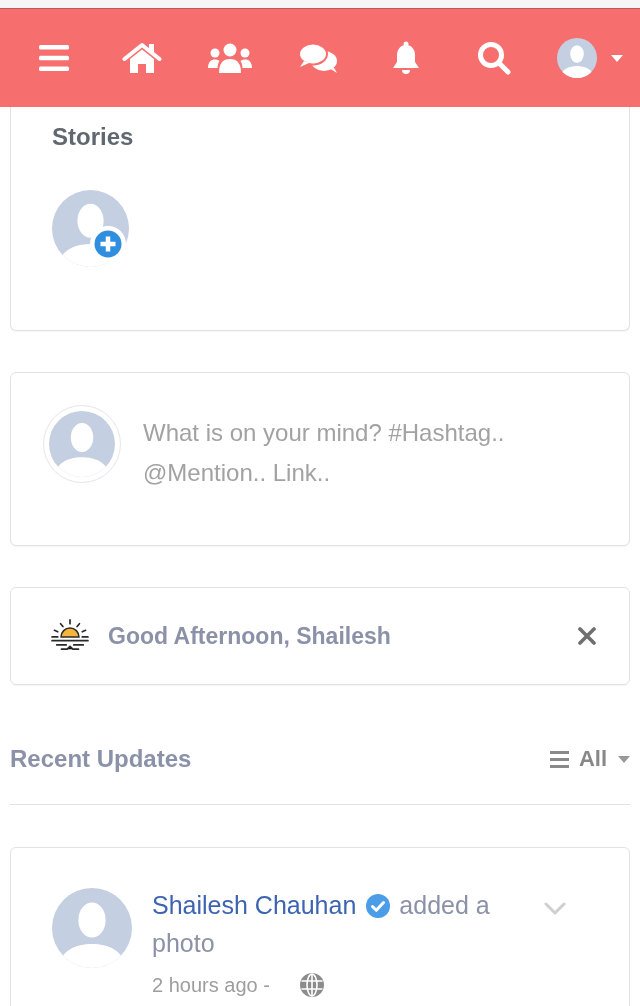 This screenshot has height=1006, width=640. What do you see at coordinates (101, 759) in the screenshot?
I see `updates-title: Recent Updates` at bounding box center [101, 759].